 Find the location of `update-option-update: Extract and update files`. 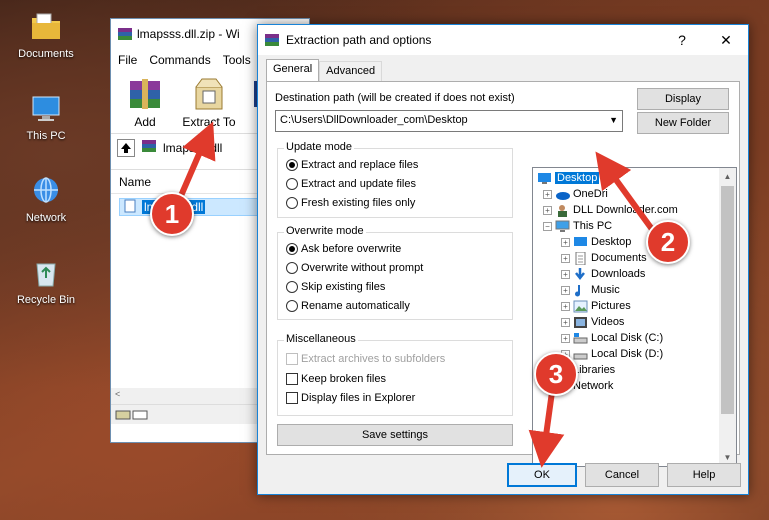

update-option-update: Extract and update files is located at coordinates (351, 184).